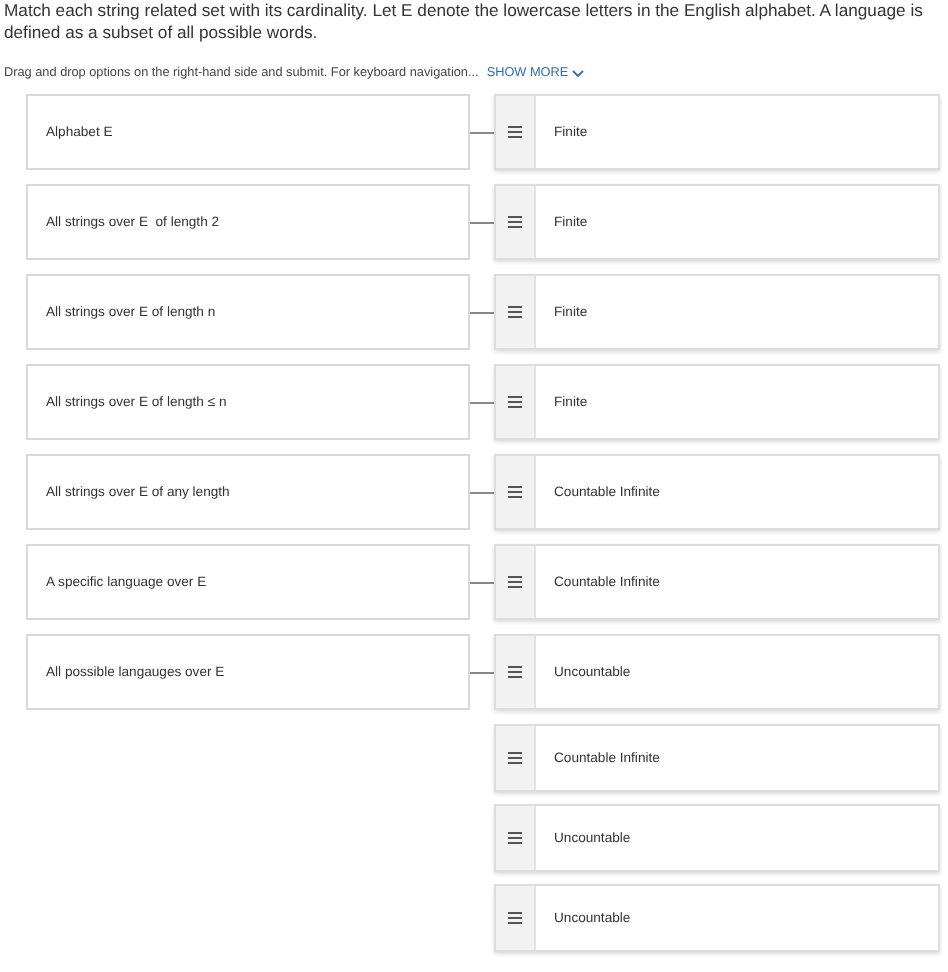 The image size is (948, 972). I want to click on chevron-down-icon, so click(578, 73).